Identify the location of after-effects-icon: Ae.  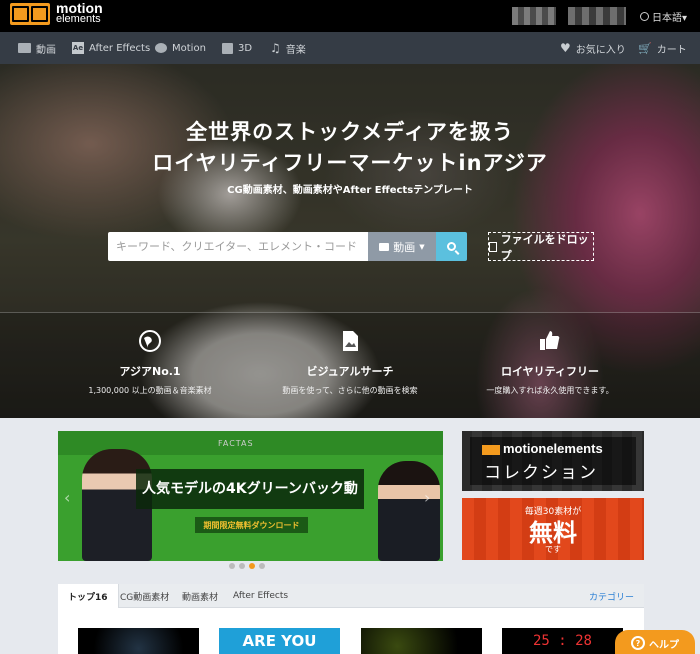
(78, 48).